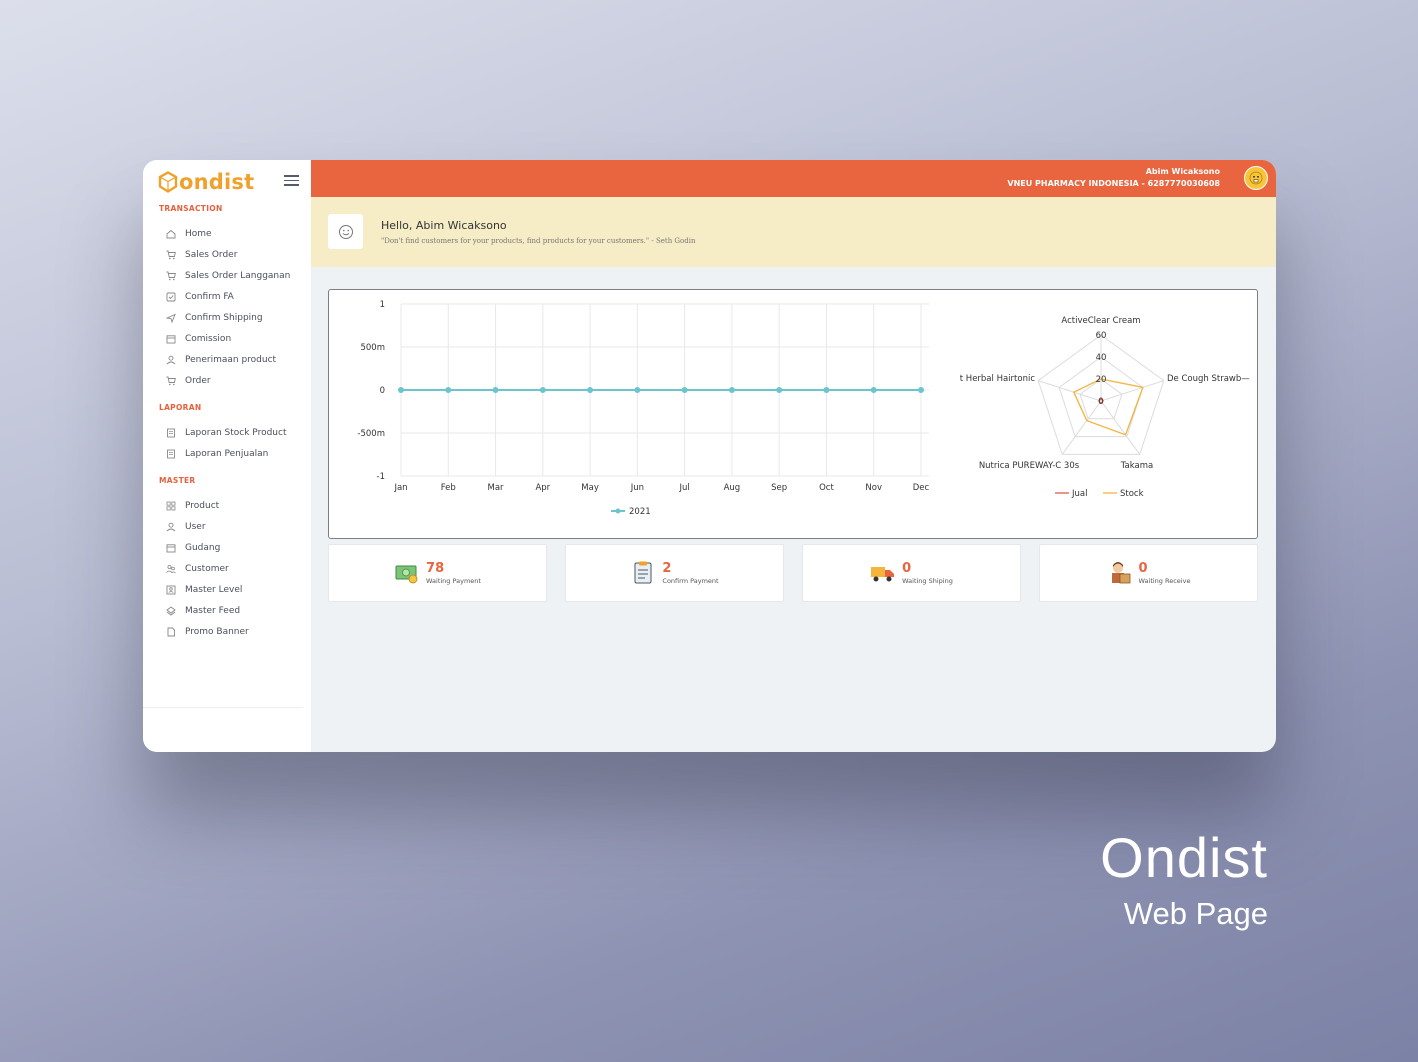 Image resolution: width=1418 pixels, height=1062 pixels. Describe the element at coordinates (382, 305) in the screenshot. I see `y-tick-label: 1` at that location.